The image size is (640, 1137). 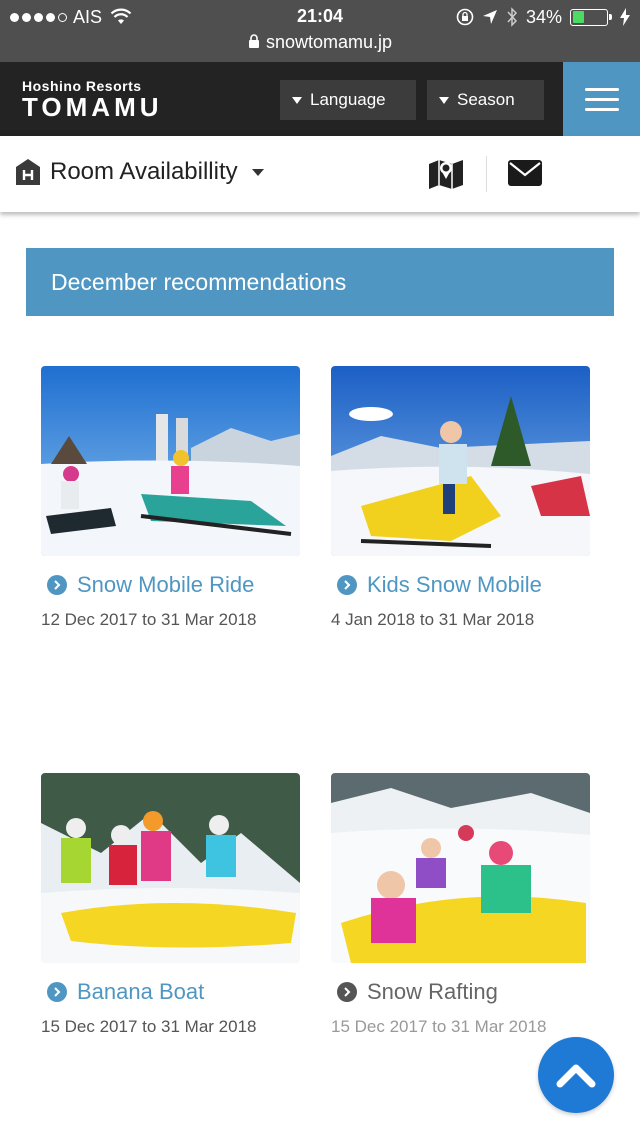 I want to click on kids-snow-mobile-photo, so click(x=460, y=461).